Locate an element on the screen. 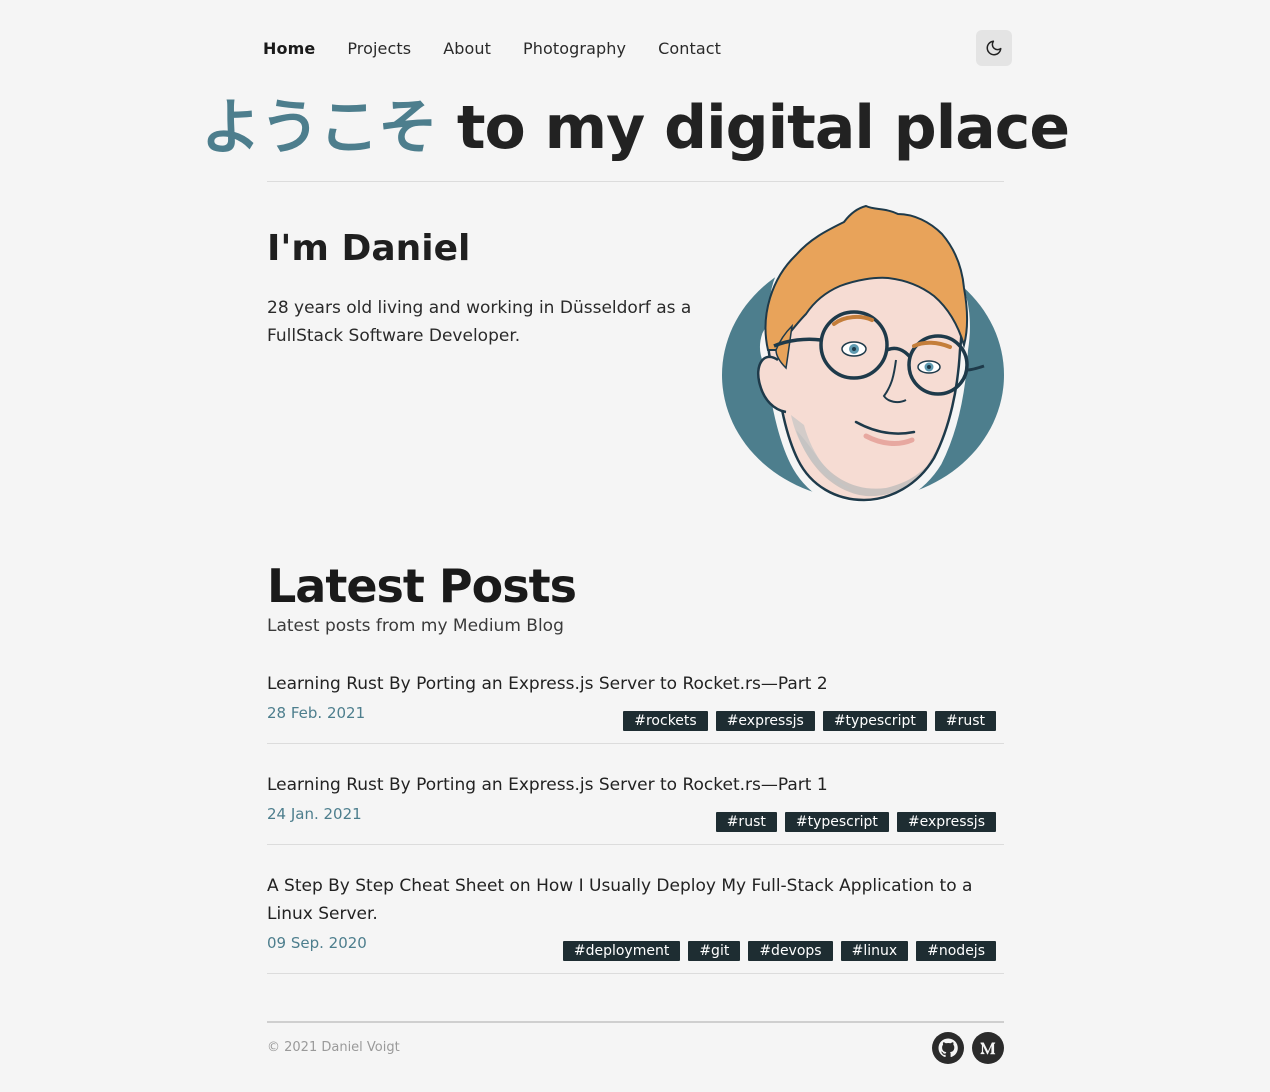 This screenshot has height=1092, width=1270. medium-link is located at coordinates (988, 1048).